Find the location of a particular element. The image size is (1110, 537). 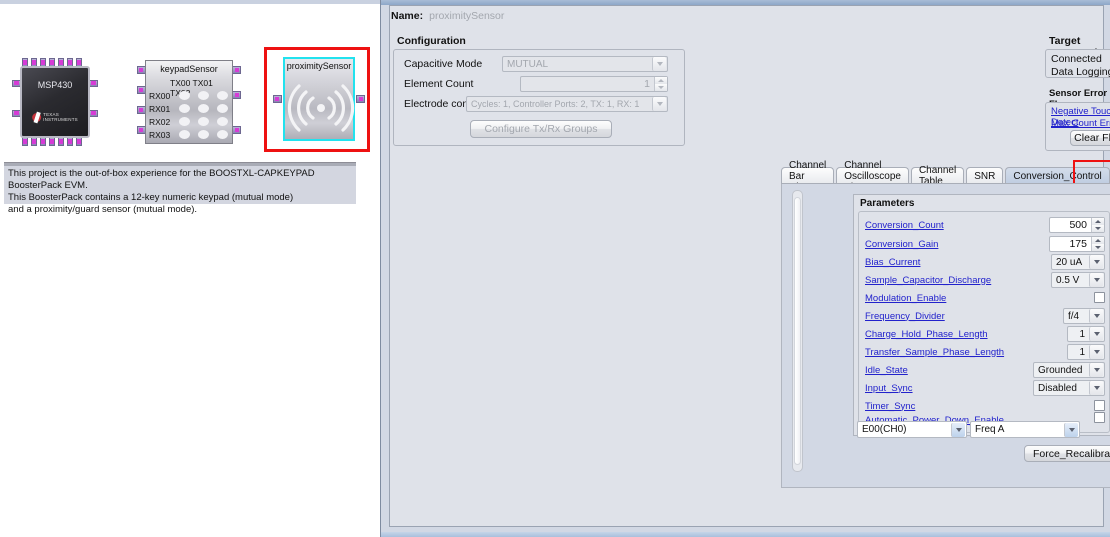

canvas-block-msp430: MSP430 TEXAS INSTRUMENTS is located at coordinates (55, 102).